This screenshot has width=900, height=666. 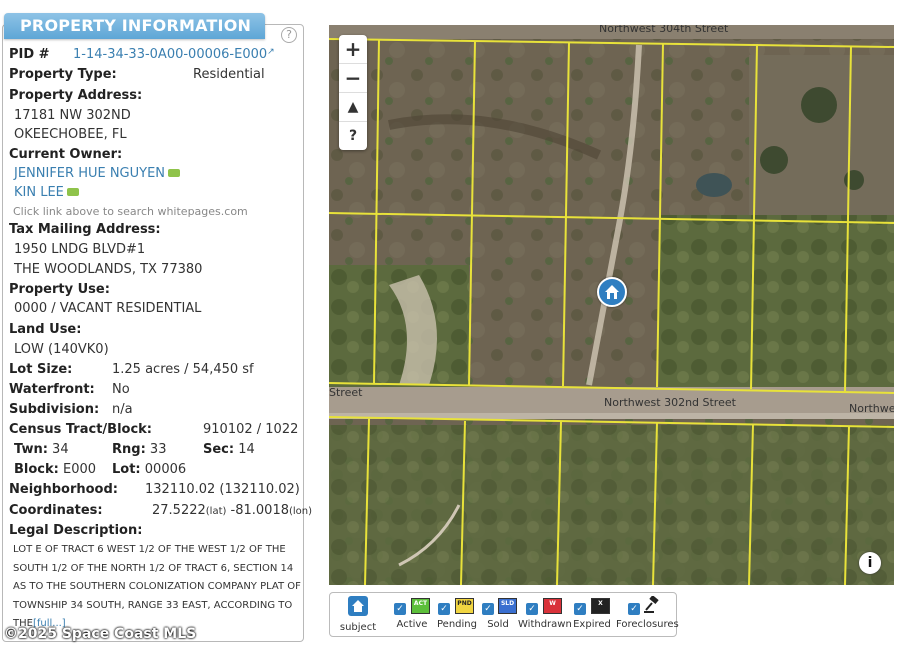 What do you see at coordinates (246, 449) in the screenshot?
I see `sec-value: 14` at bounding box center [246, 449].